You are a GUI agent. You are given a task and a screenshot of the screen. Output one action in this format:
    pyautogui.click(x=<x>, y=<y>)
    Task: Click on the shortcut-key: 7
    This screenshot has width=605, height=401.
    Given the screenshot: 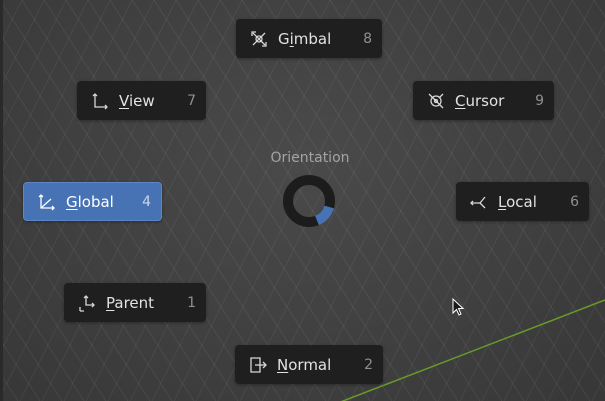 What is the action you would take?
    pyautogui.click(x=191, y=100)
    